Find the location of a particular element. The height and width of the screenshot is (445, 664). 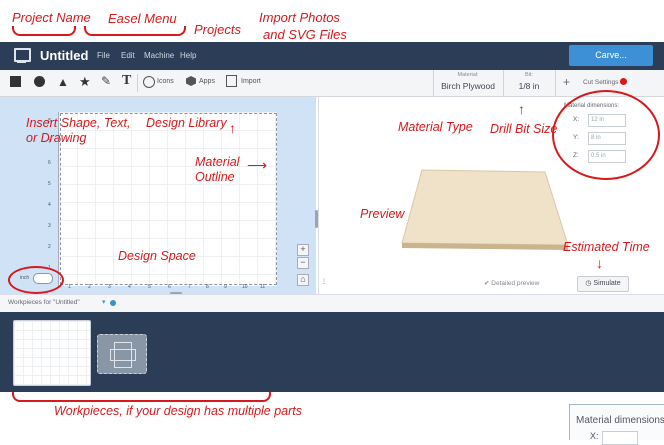

menu-edit: Edit is located at coordinates (128, 55).